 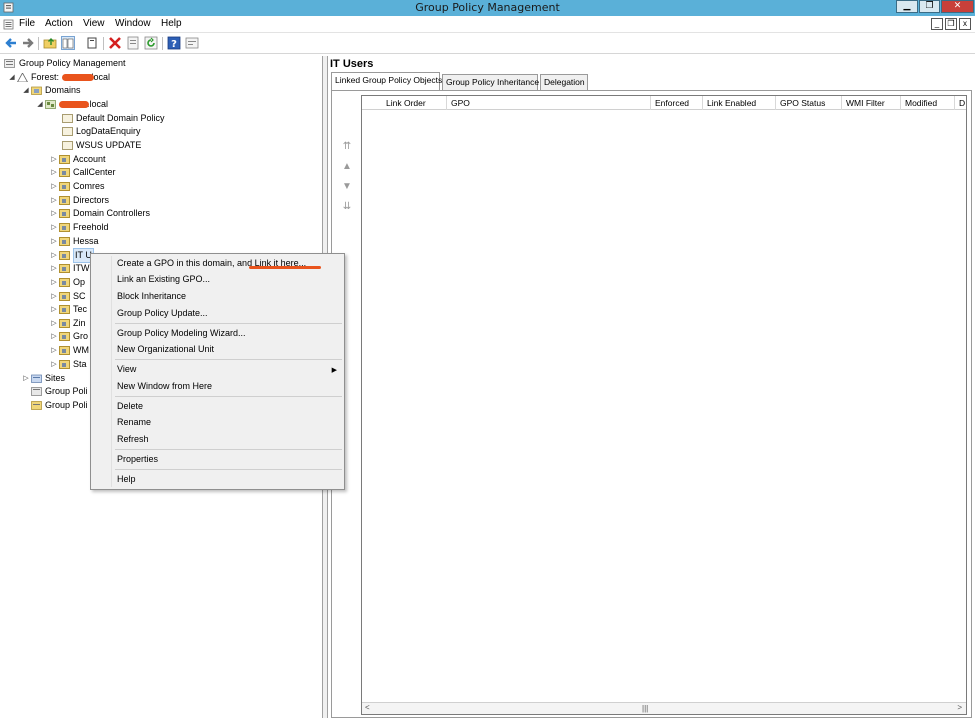 What do you see at coordinates (92, 43) in the screenshot?
I see `copy-icon` at bounding box center [92, 43].